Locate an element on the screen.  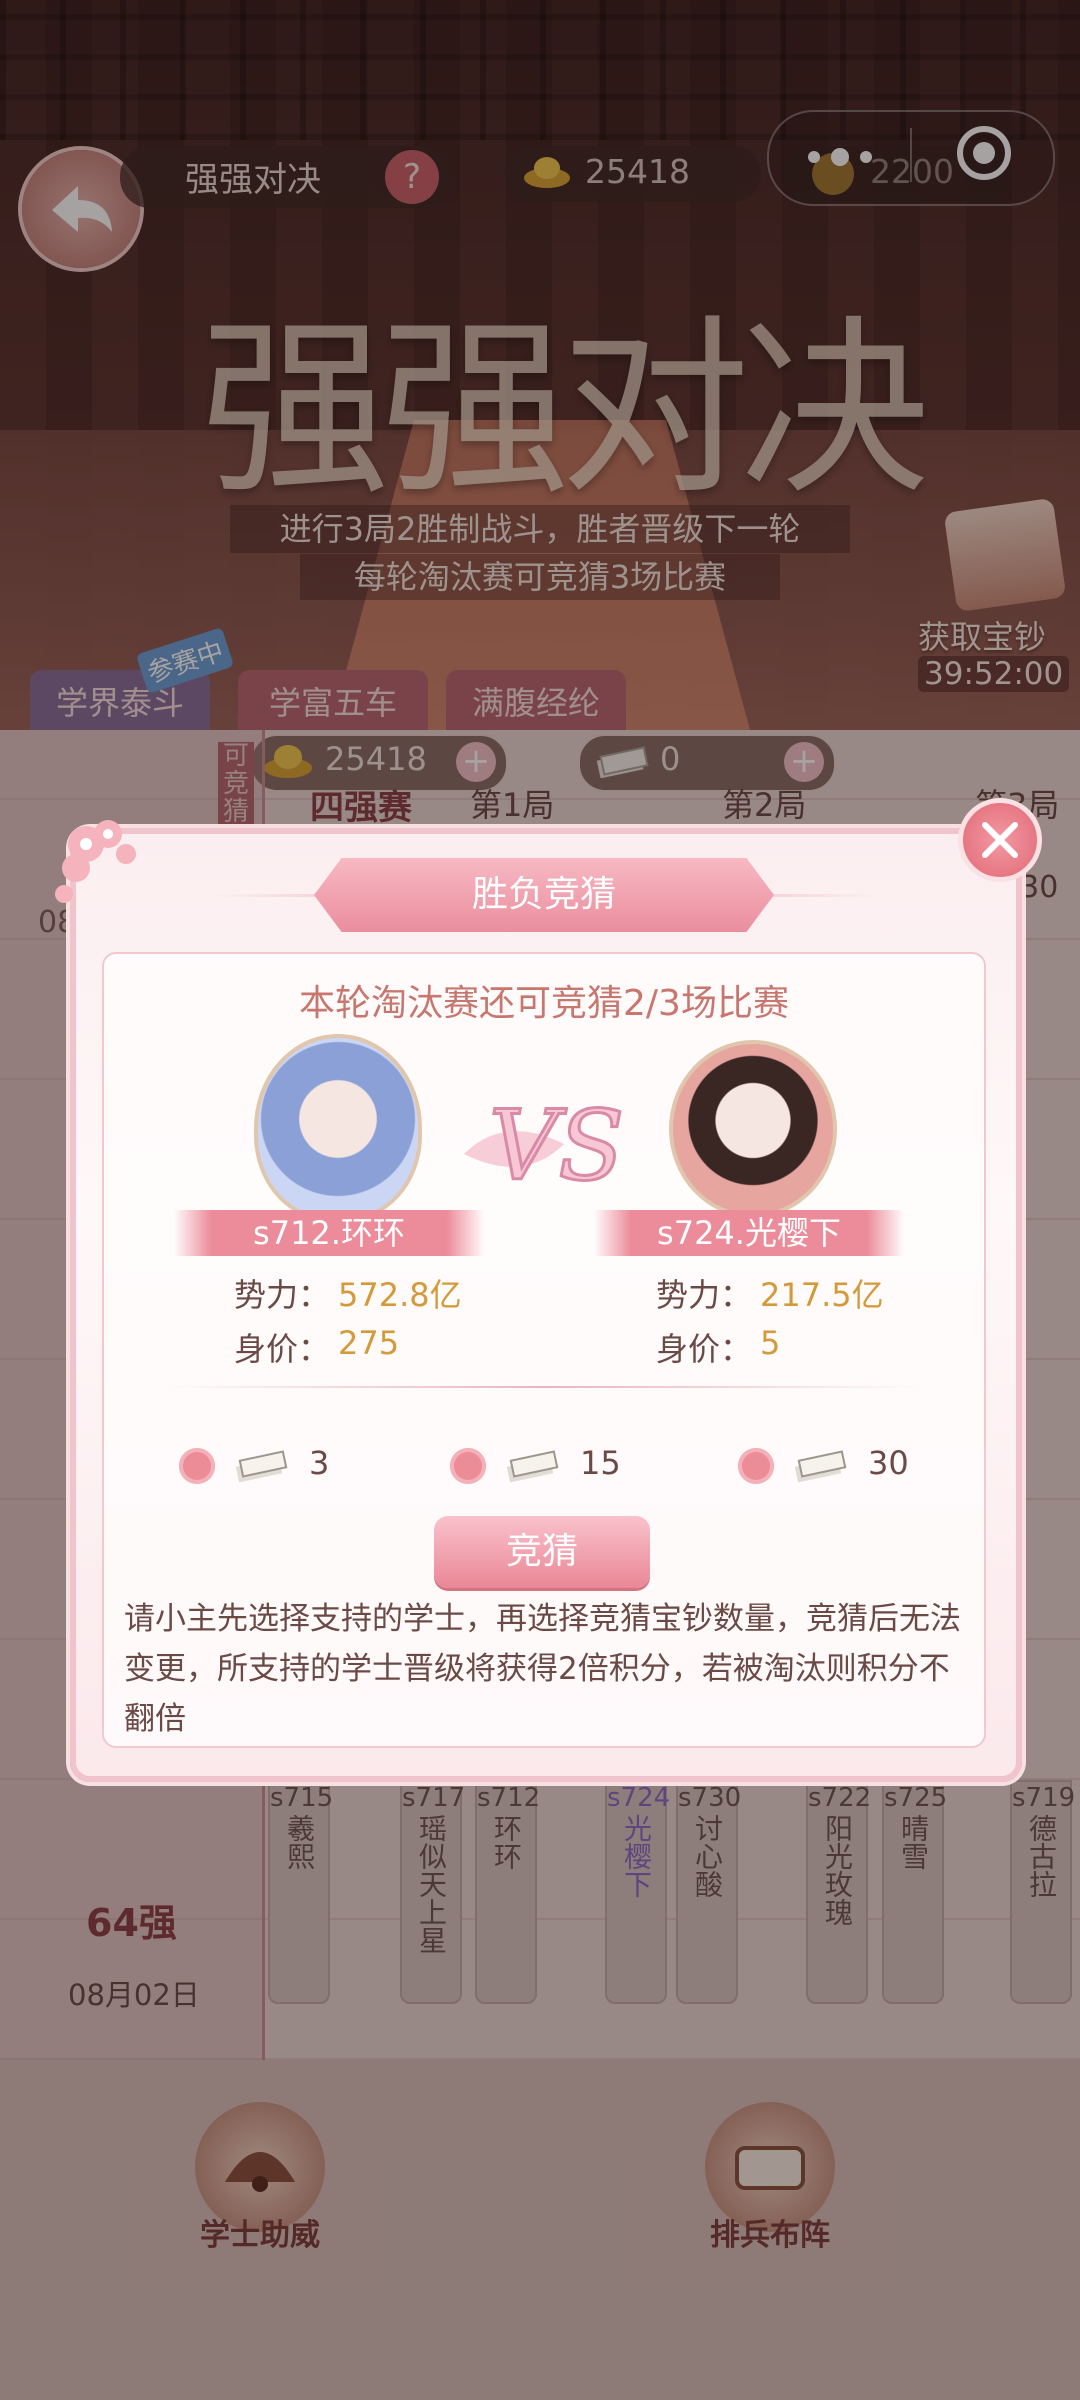
bet-amount: 15 is located at coordinates (600, 1463).